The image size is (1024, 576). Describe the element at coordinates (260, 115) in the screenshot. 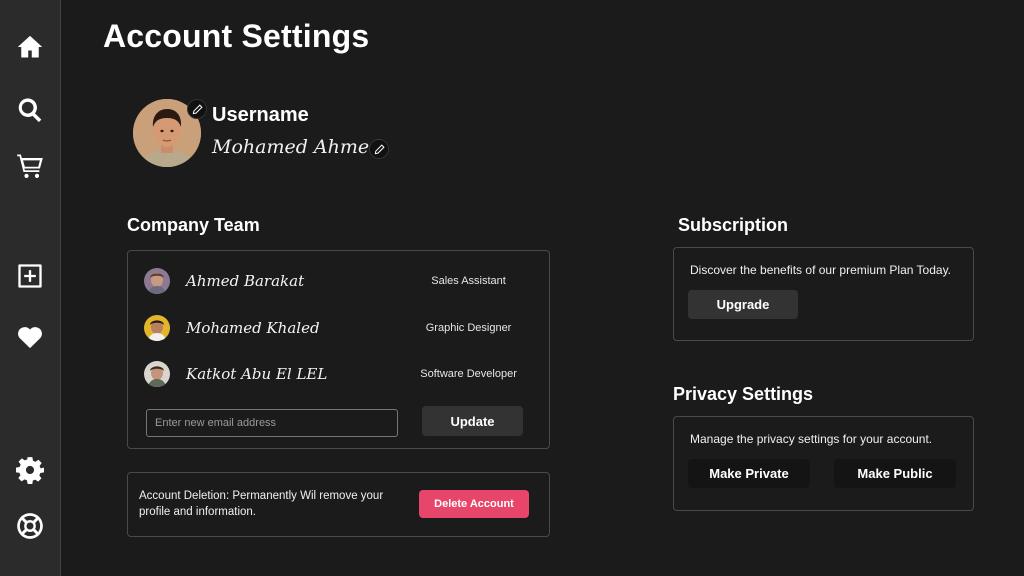

I see `username-label: Username` at that location.